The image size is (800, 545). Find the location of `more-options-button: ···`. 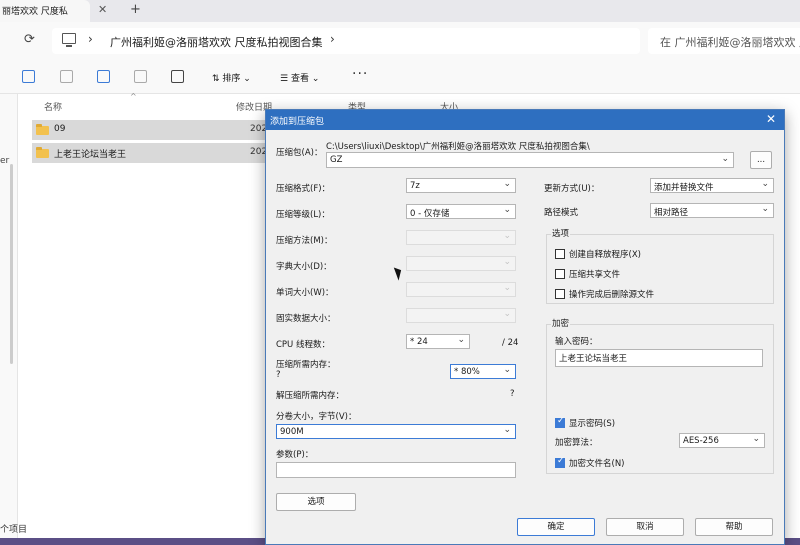

more-options-button: ··· is located at coordinates (360, 74).